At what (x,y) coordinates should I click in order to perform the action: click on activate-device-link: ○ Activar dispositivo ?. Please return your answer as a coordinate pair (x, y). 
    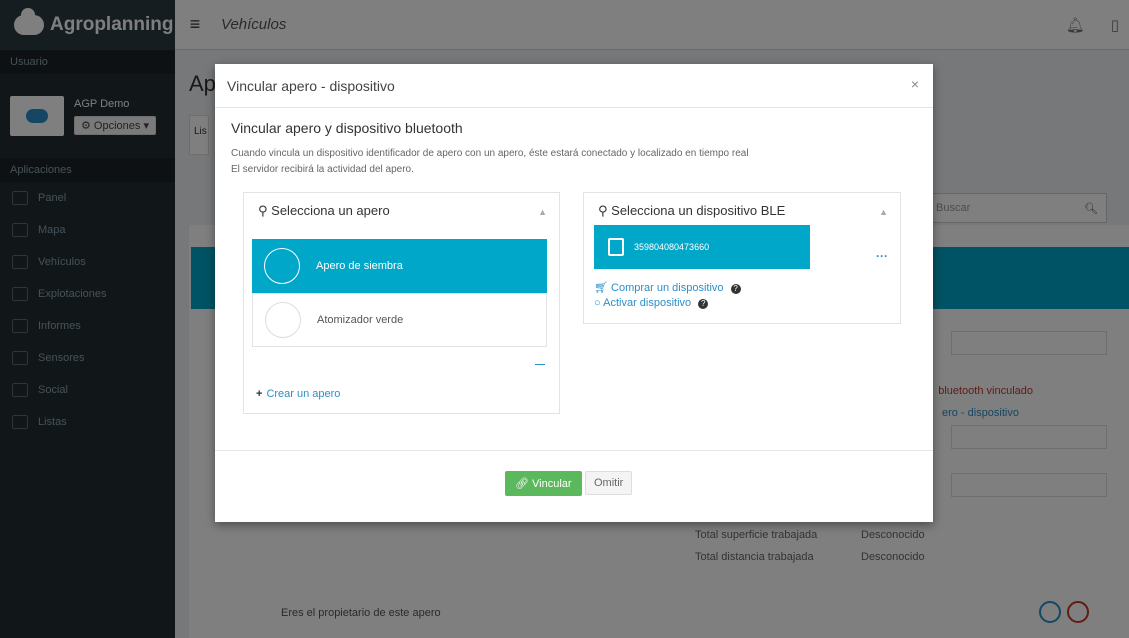
    Looking at the image, I should click on (651, 303).